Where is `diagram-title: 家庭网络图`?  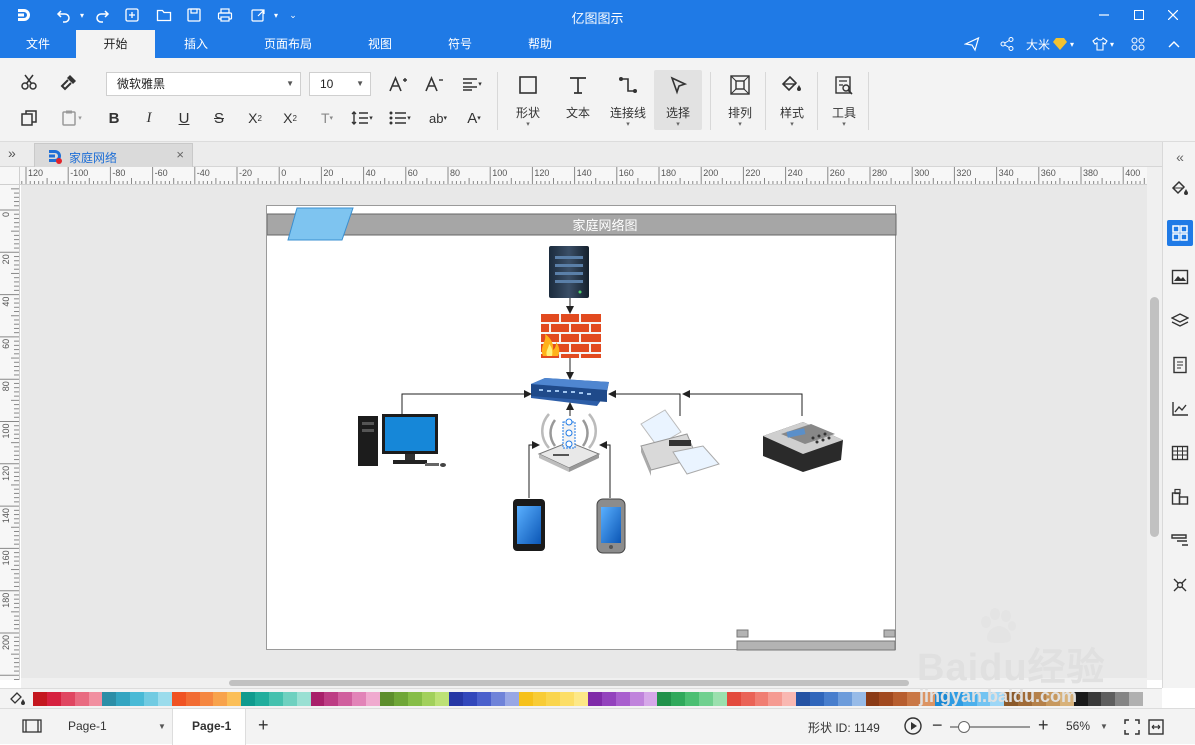
diagram-title: 家庭网络图 is located at coordinates (604, 225).